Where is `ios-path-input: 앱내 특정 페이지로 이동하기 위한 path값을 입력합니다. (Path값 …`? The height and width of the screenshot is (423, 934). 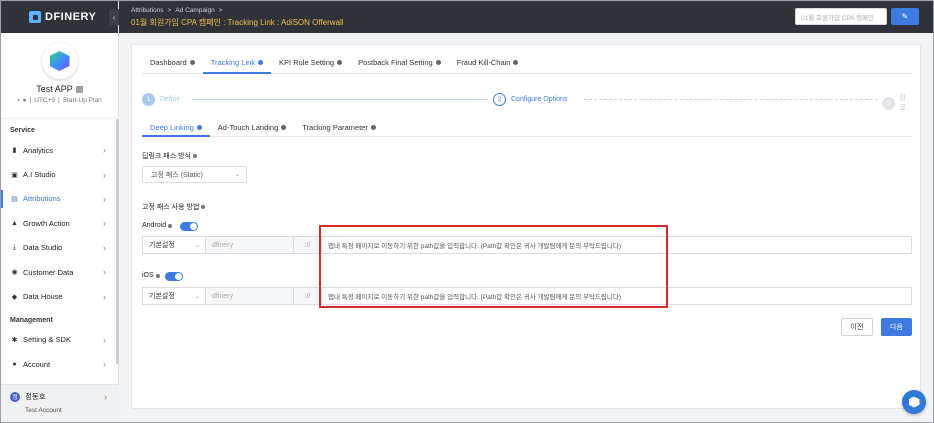
ios-path-input: 앱내 특정 페이지로 이동하기 위한 path값을 입력합니다. (Path값 … is located at coordinates (617, 296).